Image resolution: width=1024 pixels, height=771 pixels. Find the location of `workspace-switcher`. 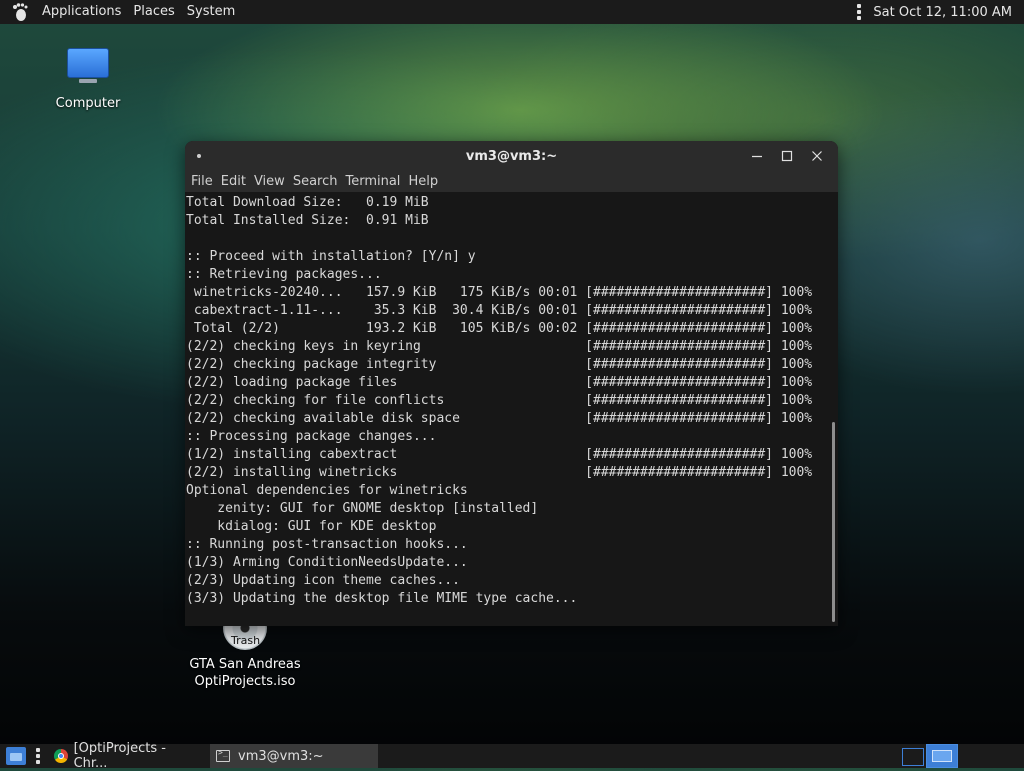

workspace-switcher is located at coordinates (930, 756).